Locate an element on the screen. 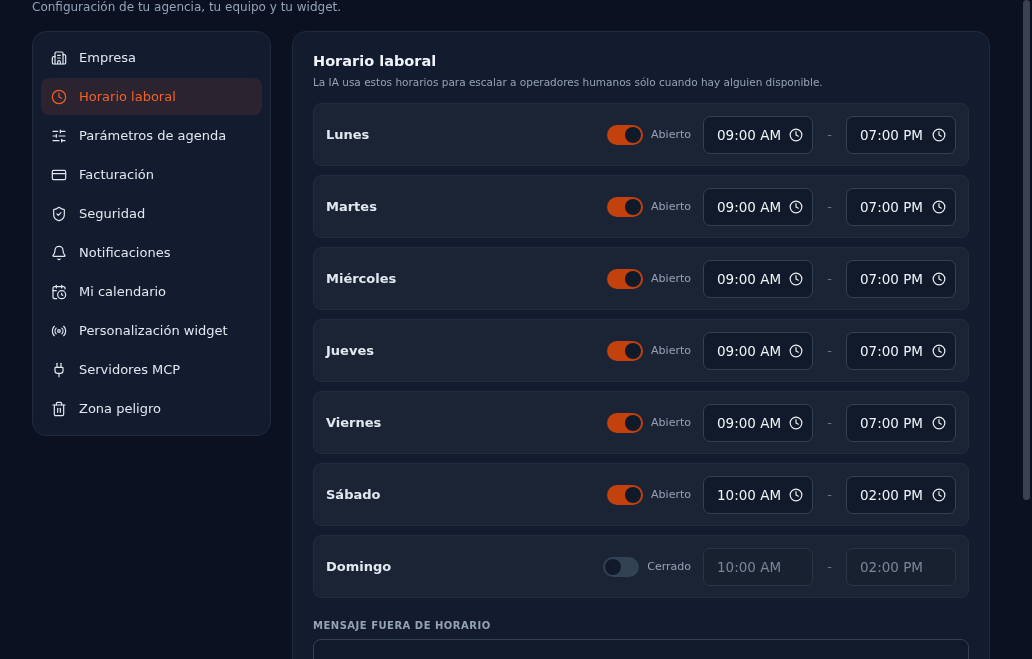  section-title: Horario laboral is located at coordinates (375, 61).